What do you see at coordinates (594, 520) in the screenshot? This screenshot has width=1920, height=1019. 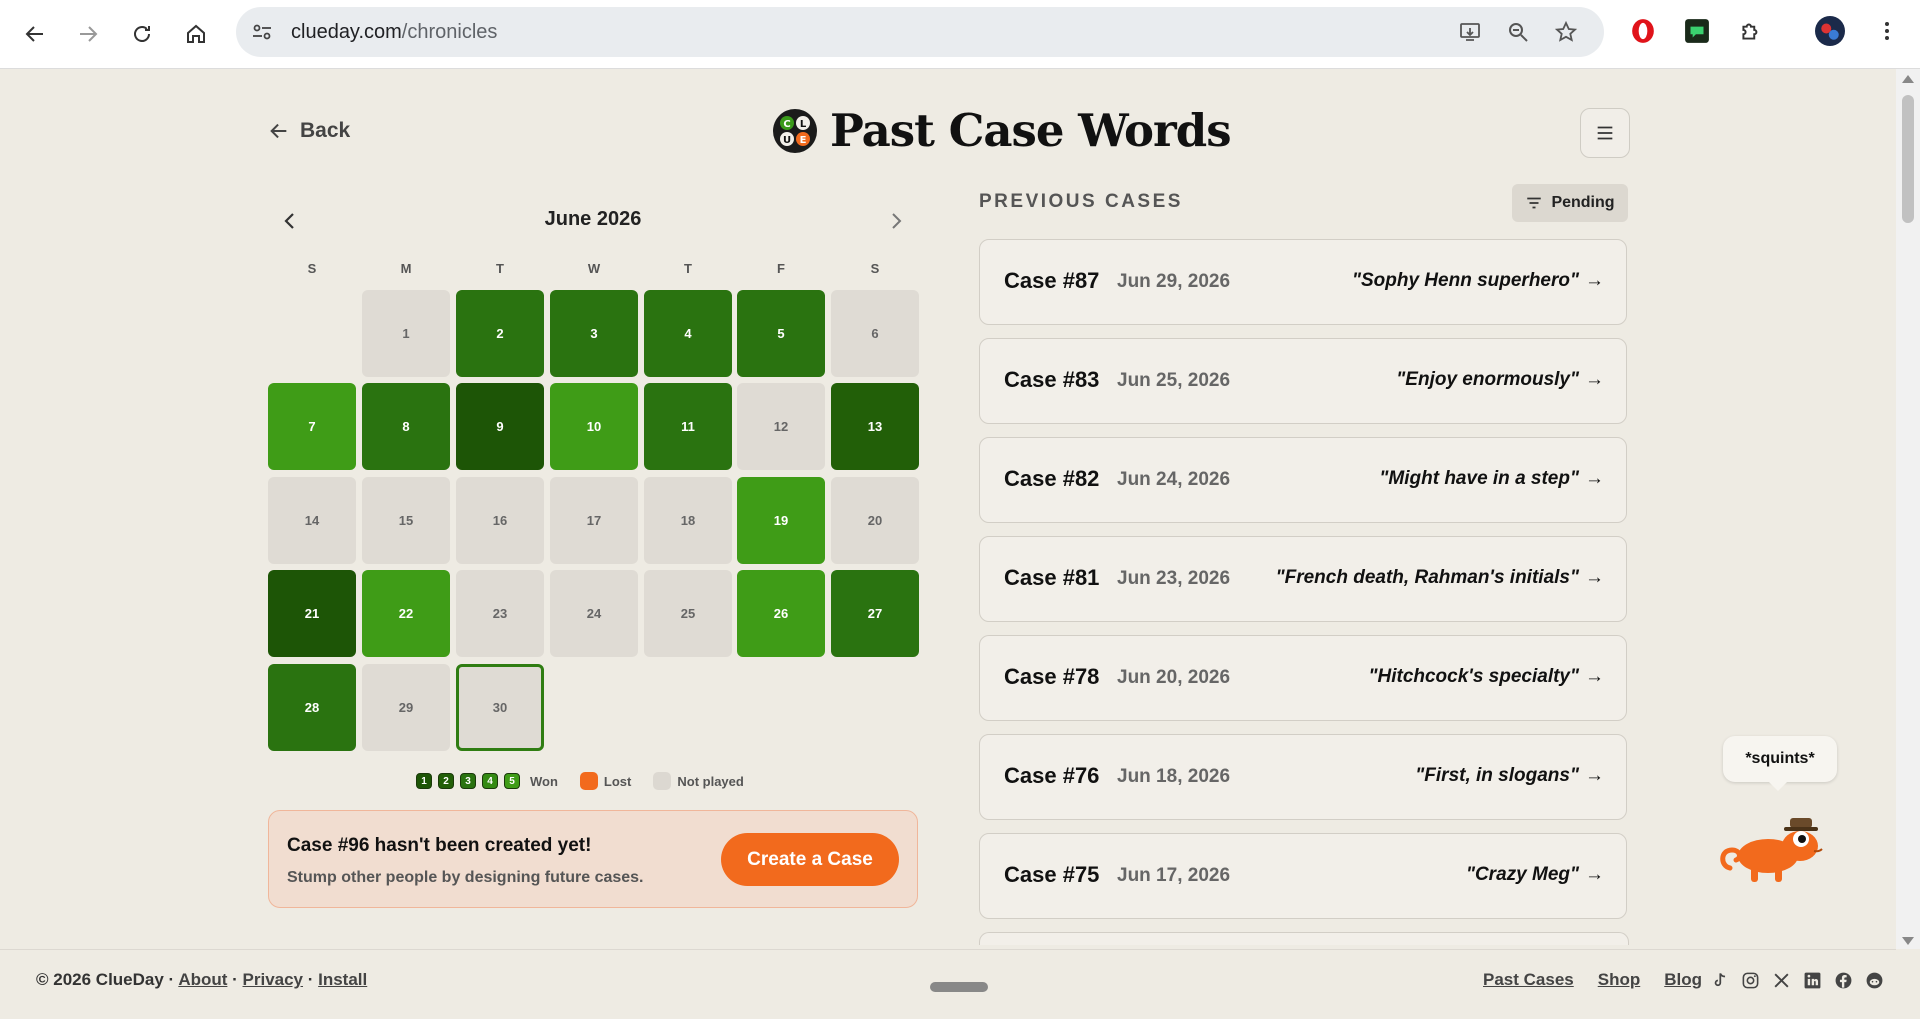 I see `calendar-day-17: 17` at bounding box center [594, 520].